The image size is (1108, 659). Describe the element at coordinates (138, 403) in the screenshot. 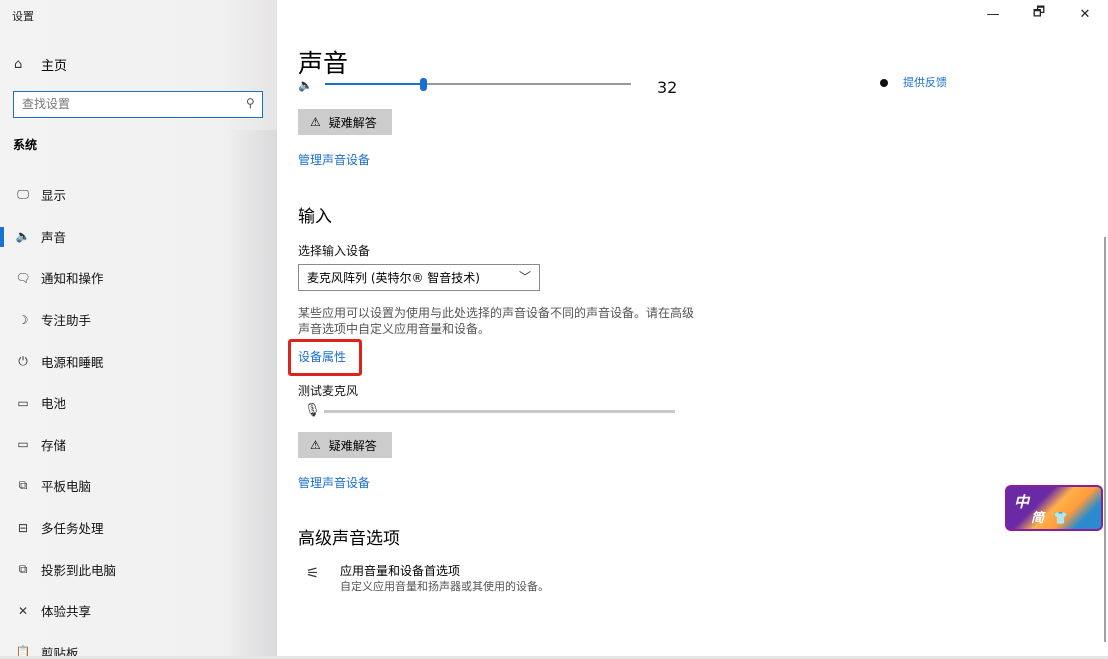

I see `sidebar-item-battery: ▭ 电池` at that location.